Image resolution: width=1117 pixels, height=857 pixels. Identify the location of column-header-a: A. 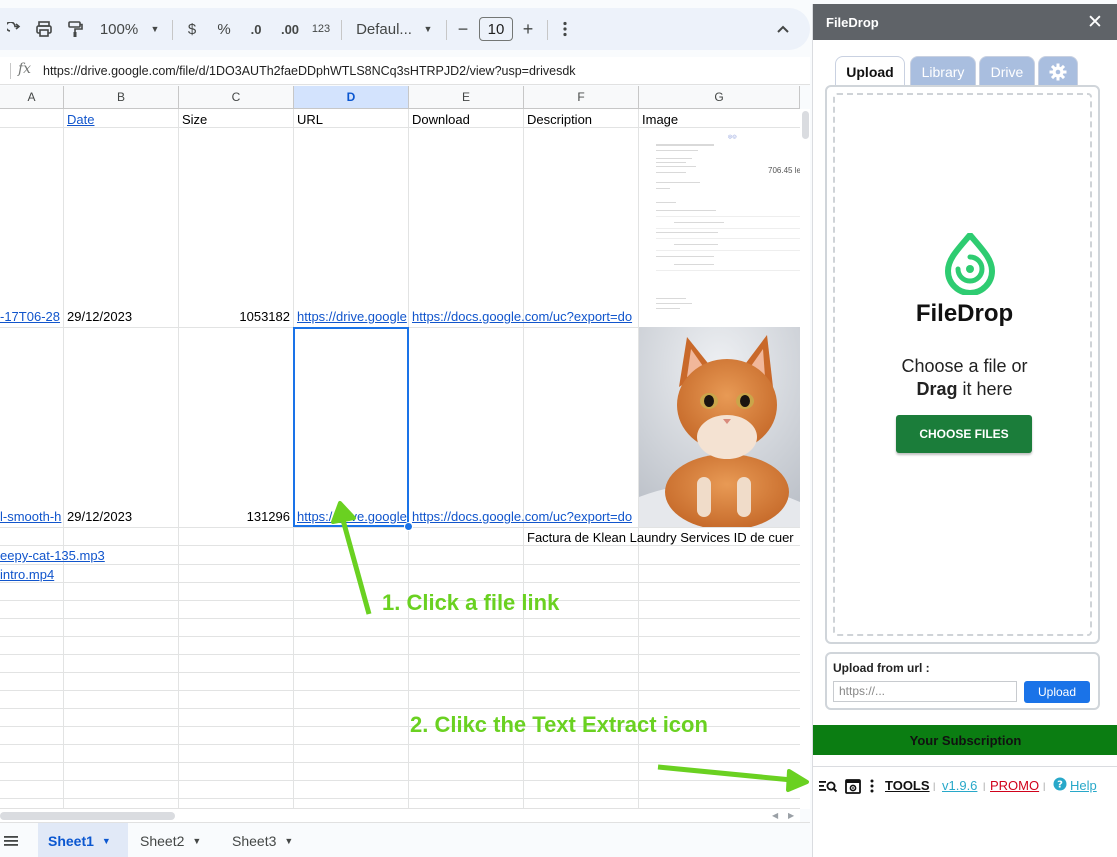
(32, 97).